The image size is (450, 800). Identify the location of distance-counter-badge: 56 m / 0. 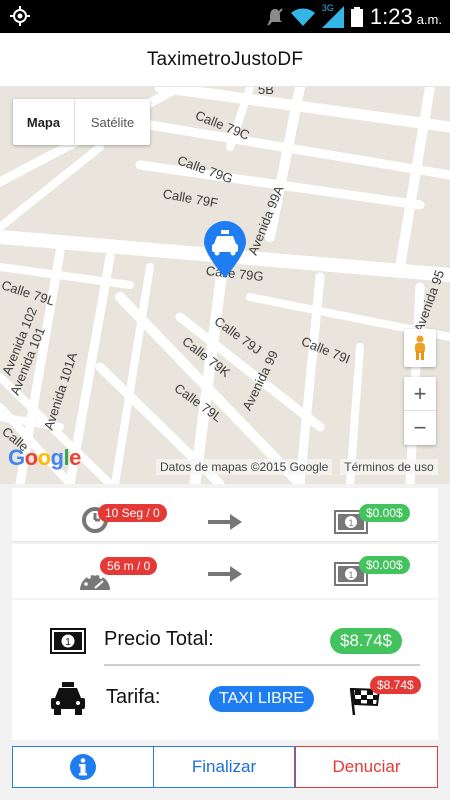
(129, 566).